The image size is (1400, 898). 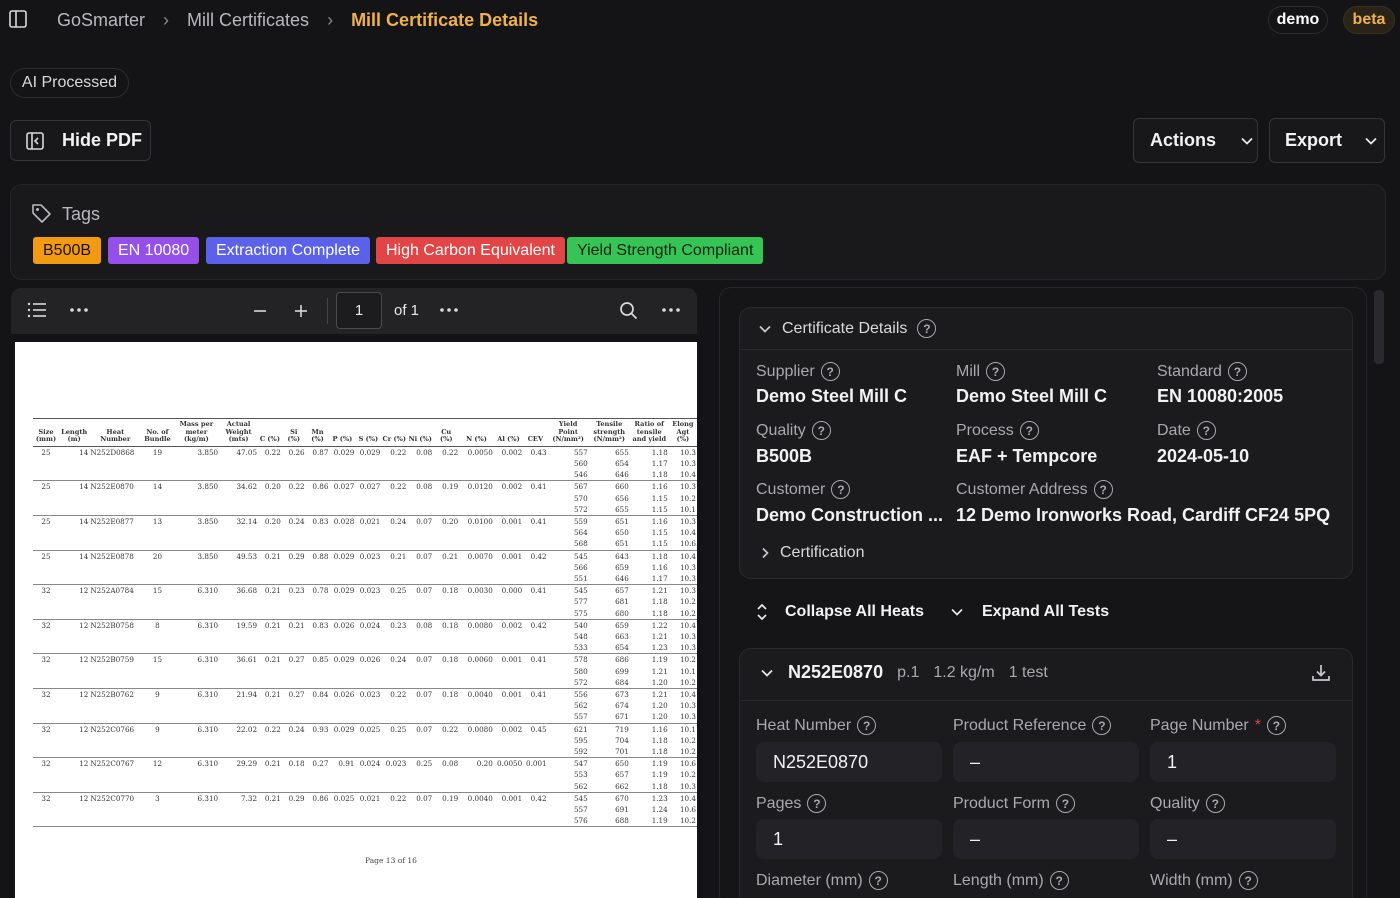 I want to click on table-cell: 0.0080, so click(x=480, y=625).